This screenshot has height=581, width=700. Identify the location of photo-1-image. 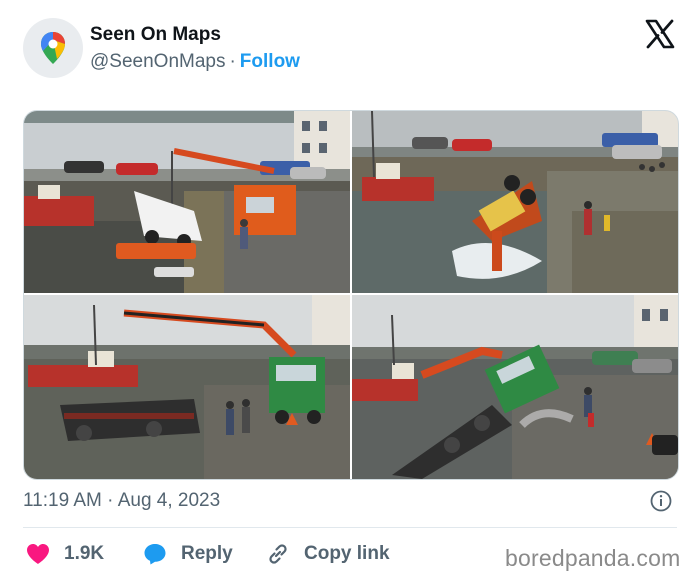
(187, 202).